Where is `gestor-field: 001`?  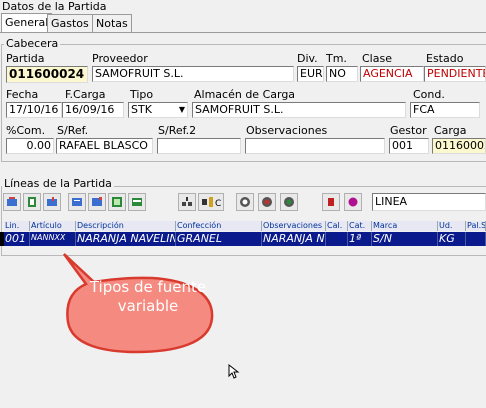 gestor-field: 001 is located at coordinates (409, 146).